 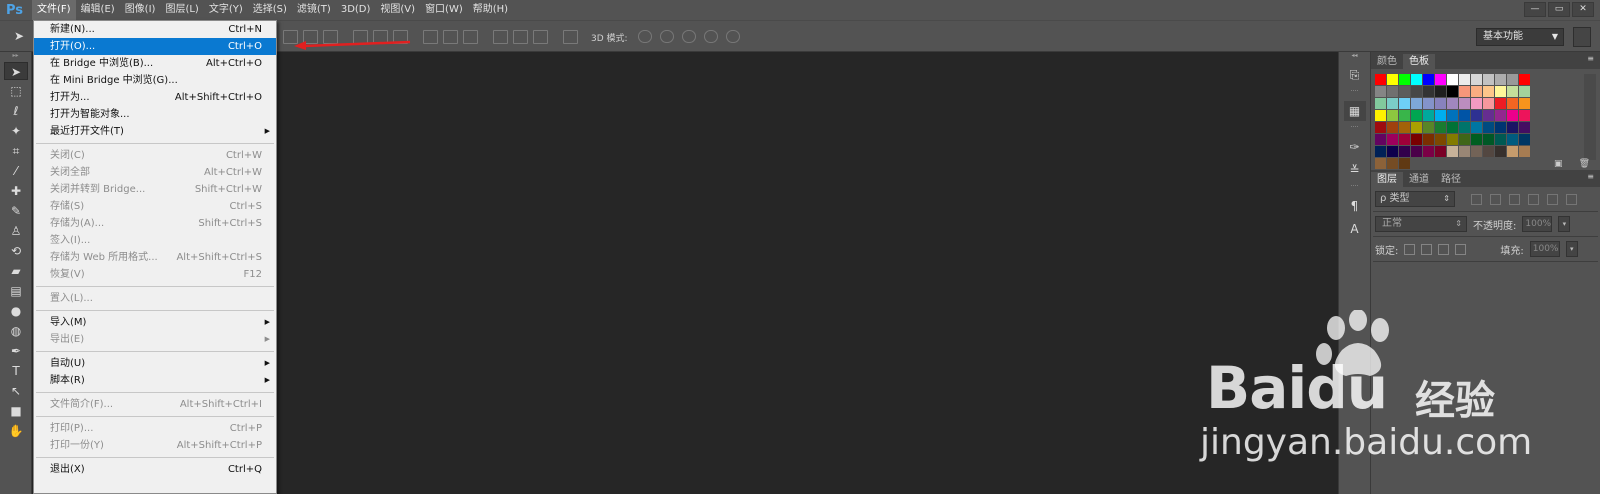 What do you see at coordinates (16, 311) in the screenshot?
I see `blur-tool-icon: ●` at bounding box center [16, 311].